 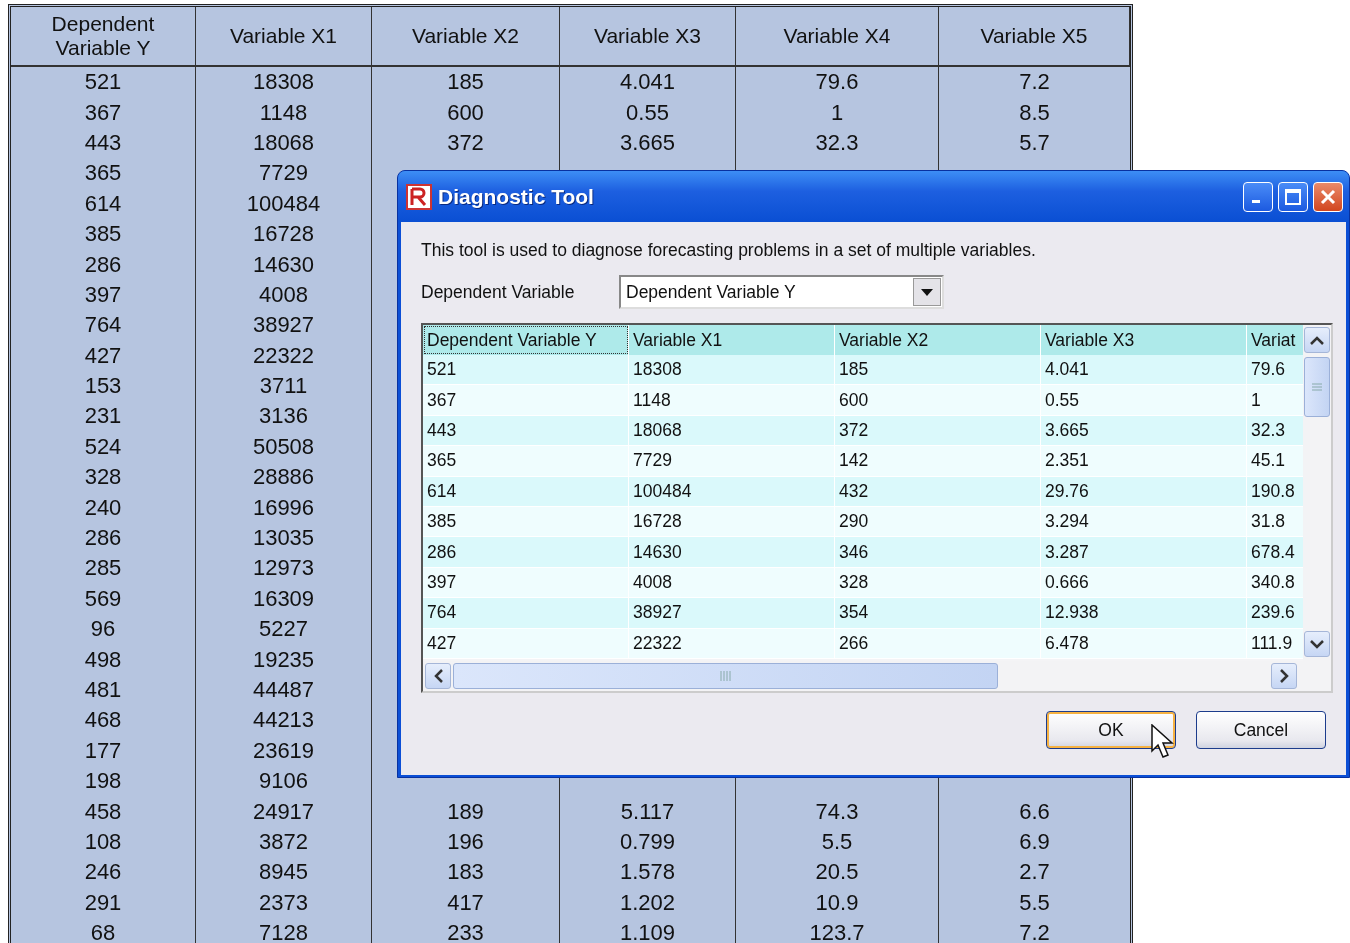 What do you see at coordinates (732, 461) in the screenshot?
I see `grid-cell: 7729` at bounding box center [732, 461].